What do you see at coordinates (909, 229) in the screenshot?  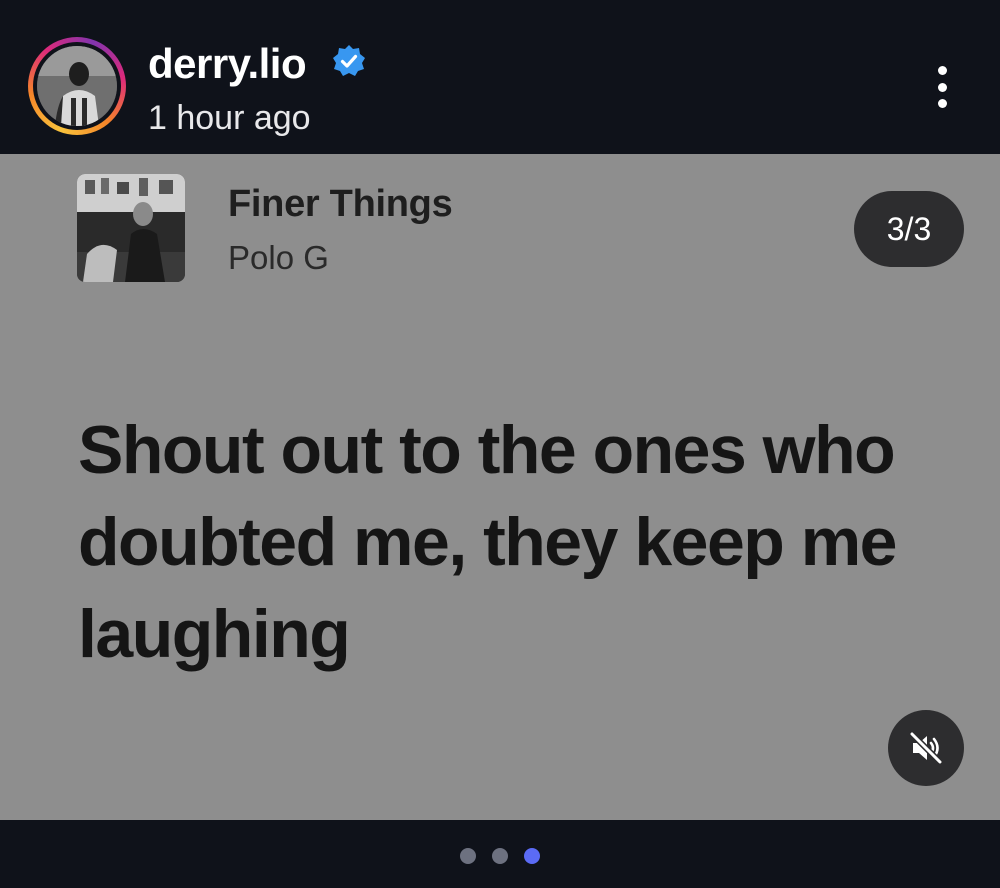 I see `page-indicator-badge: 3/3` at bounding box center [909, 229].